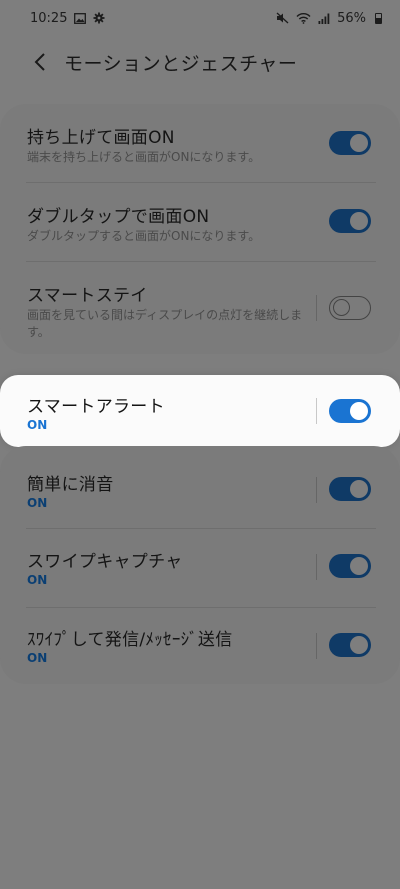 The width and height of the screenshot is (400, 889). I want to click on swipe-call-message-toggle, so click(350, 645).